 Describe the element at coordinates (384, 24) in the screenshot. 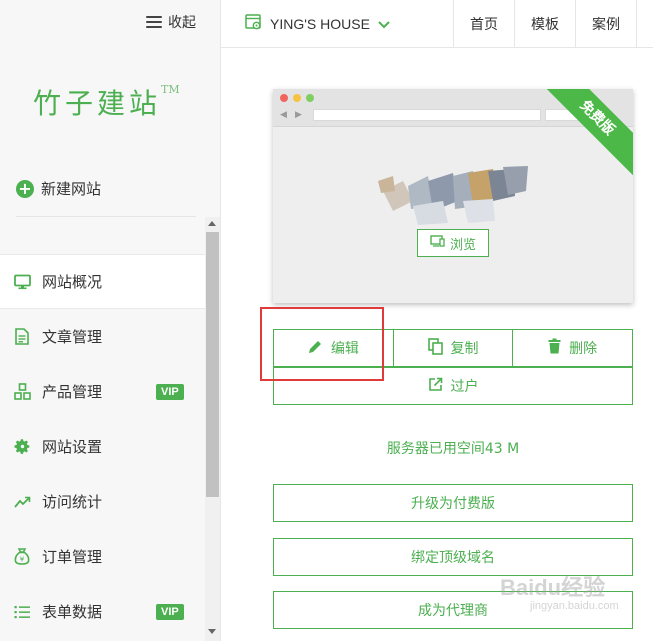

I see `chevron-down-icon` at that location.